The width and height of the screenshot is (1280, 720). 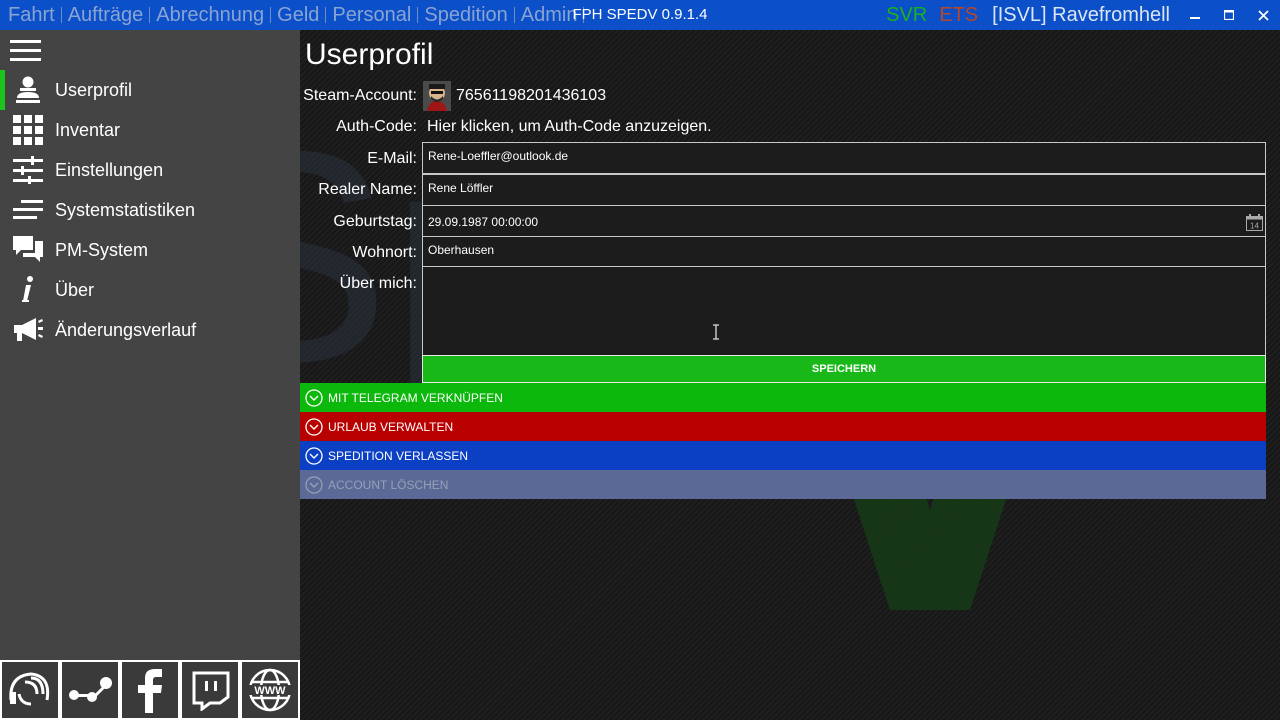 I want to click on user-name: [ISVL] Ravefromhell, so click(x=1081, y=15).